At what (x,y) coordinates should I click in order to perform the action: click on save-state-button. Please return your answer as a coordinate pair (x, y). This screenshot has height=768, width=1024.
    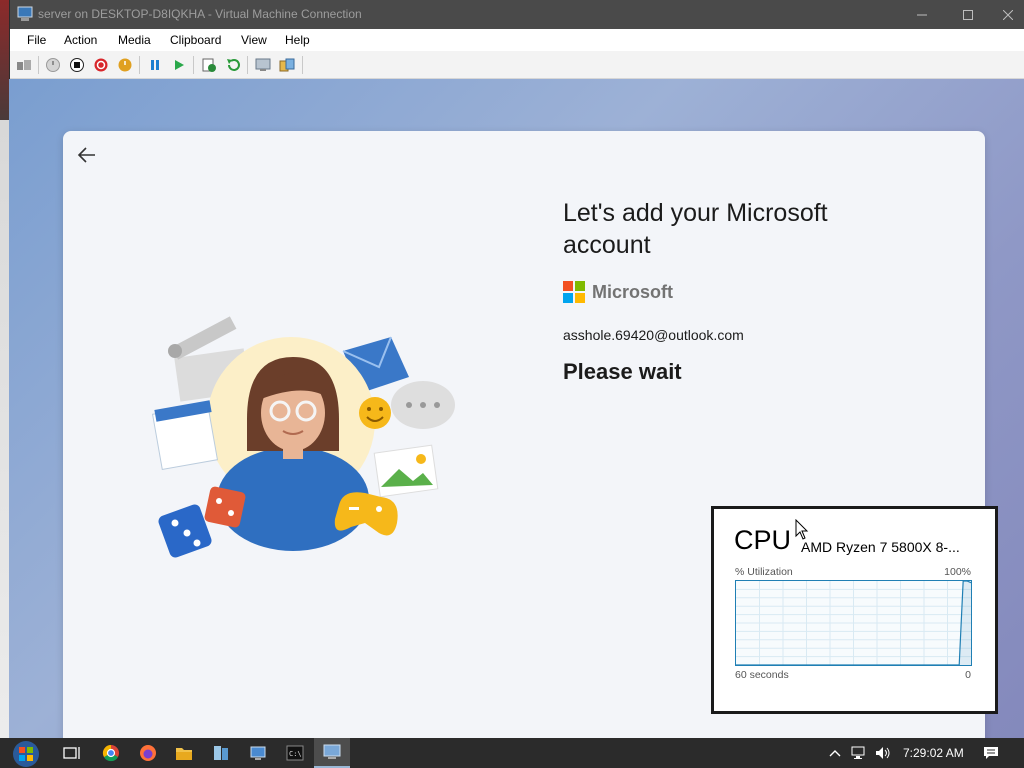
    Looking at the image, I should click on (125, 65).